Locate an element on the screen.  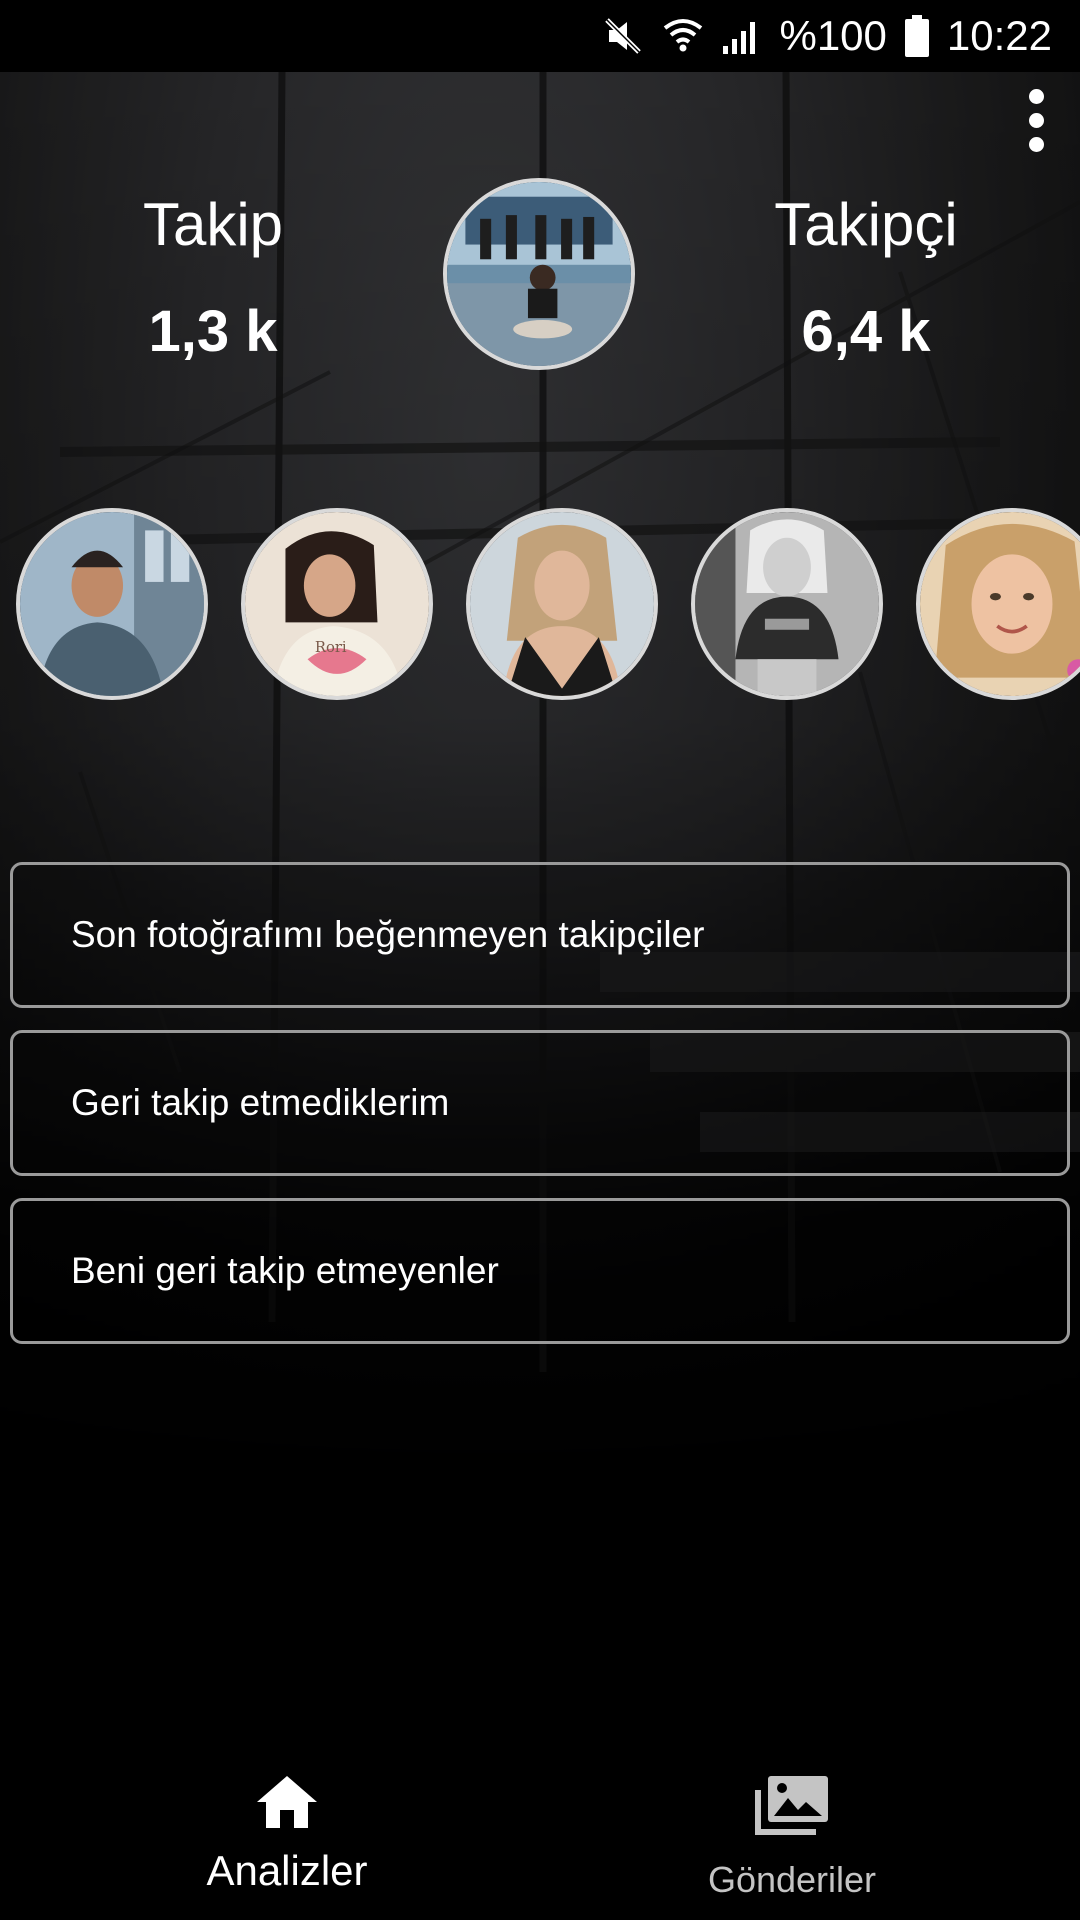
photo-library-icon is located at coordinates (792, 1807).